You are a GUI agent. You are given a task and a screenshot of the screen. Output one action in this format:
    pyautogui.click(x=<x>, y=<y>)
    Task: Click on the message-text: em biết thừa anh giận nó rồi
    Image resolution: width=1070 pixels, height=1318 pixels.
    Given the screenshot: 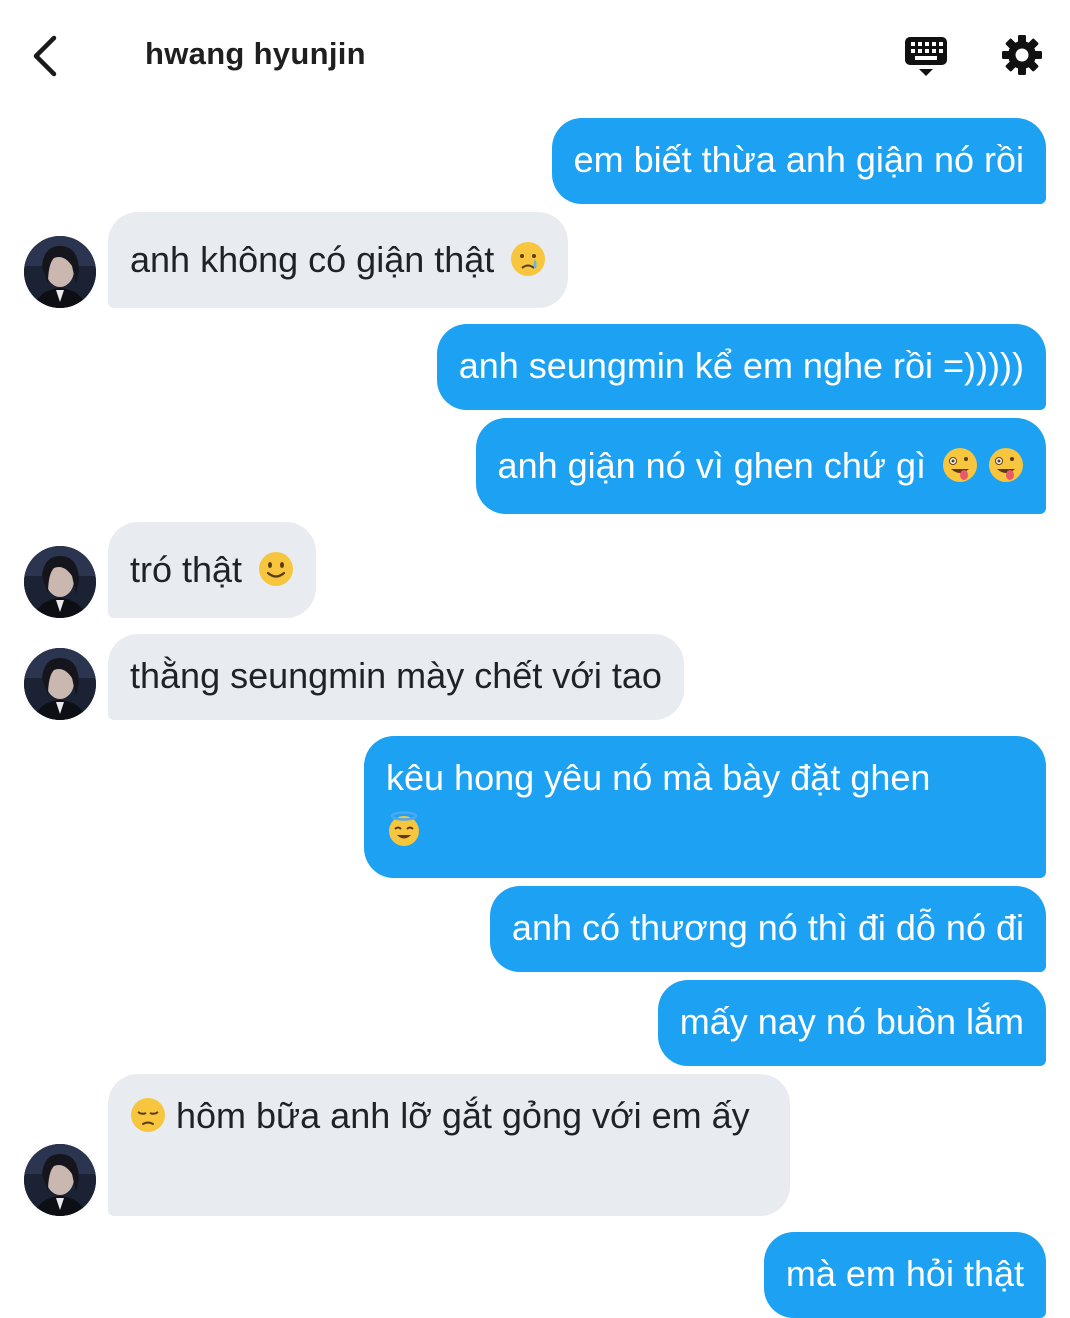 What is the action you would take?
    pyautogui.click(x=798, y=159)
    